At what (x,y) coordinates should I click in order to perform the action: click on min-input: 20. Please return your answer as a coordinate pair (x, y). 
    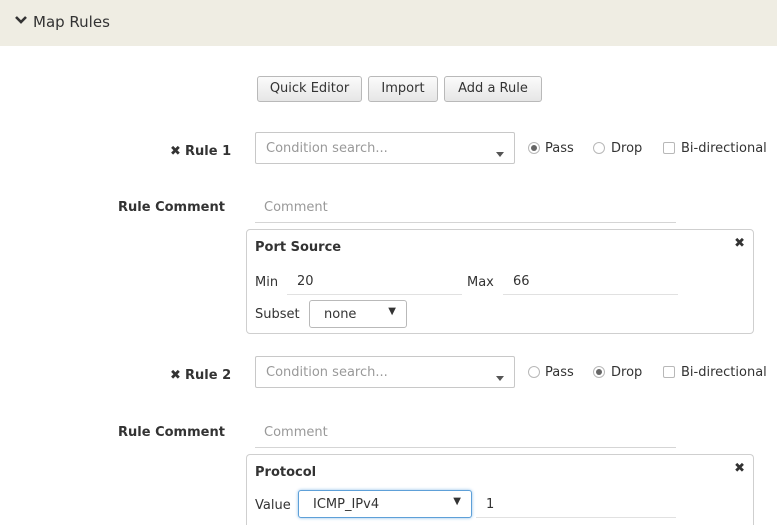
    Looking at the image, I should click on (374, 282).